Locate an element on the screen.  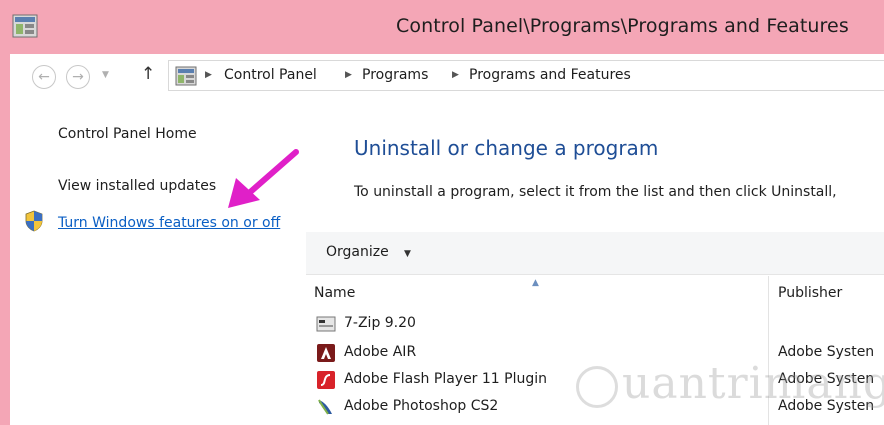
arrow-left-icon: ← is located at coordinates (44, 77).